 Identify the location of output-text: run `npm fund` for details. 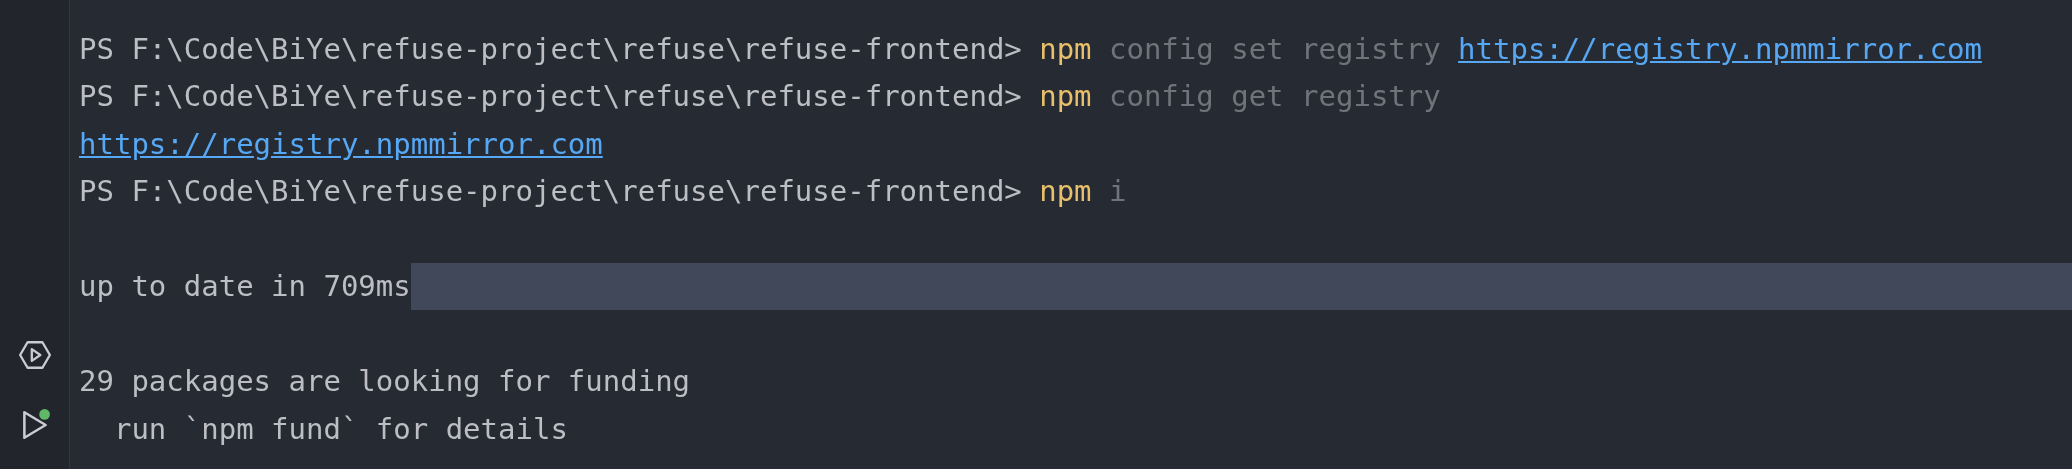
(340, 428).